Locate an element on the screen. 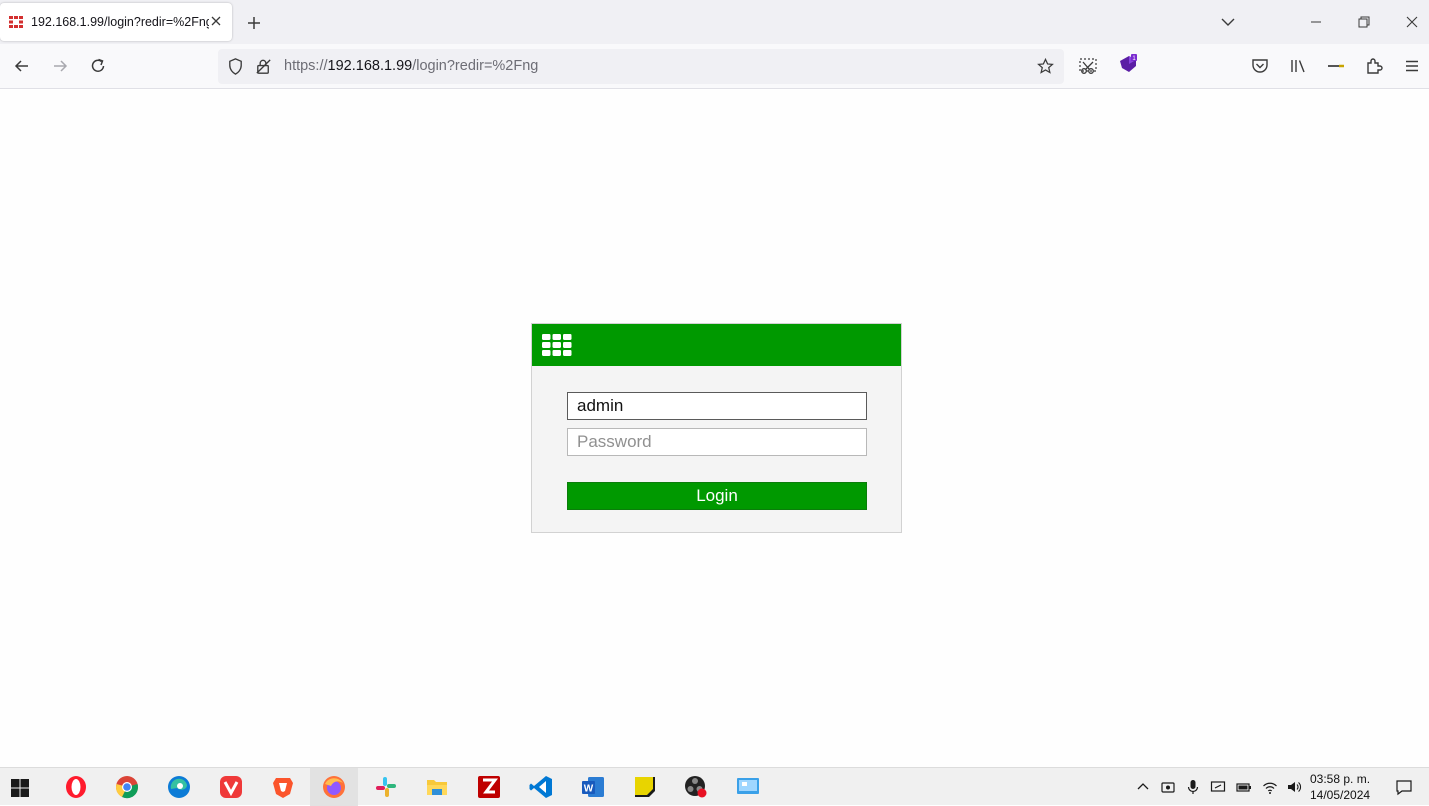 Image resolution: width=1429 pixels, height=806 pixels. clock-date: 14/05/2024 is located at coordinates (1340, 795).